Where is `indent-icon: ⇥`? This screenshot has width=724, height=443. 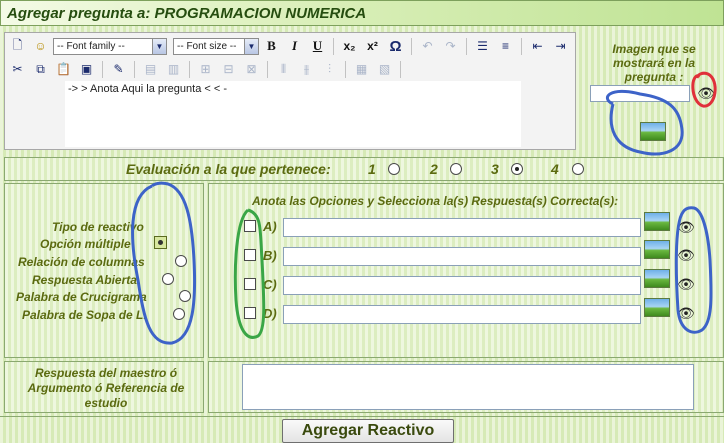
indent-icon: ⇥ is located at coordinates (560, 46).